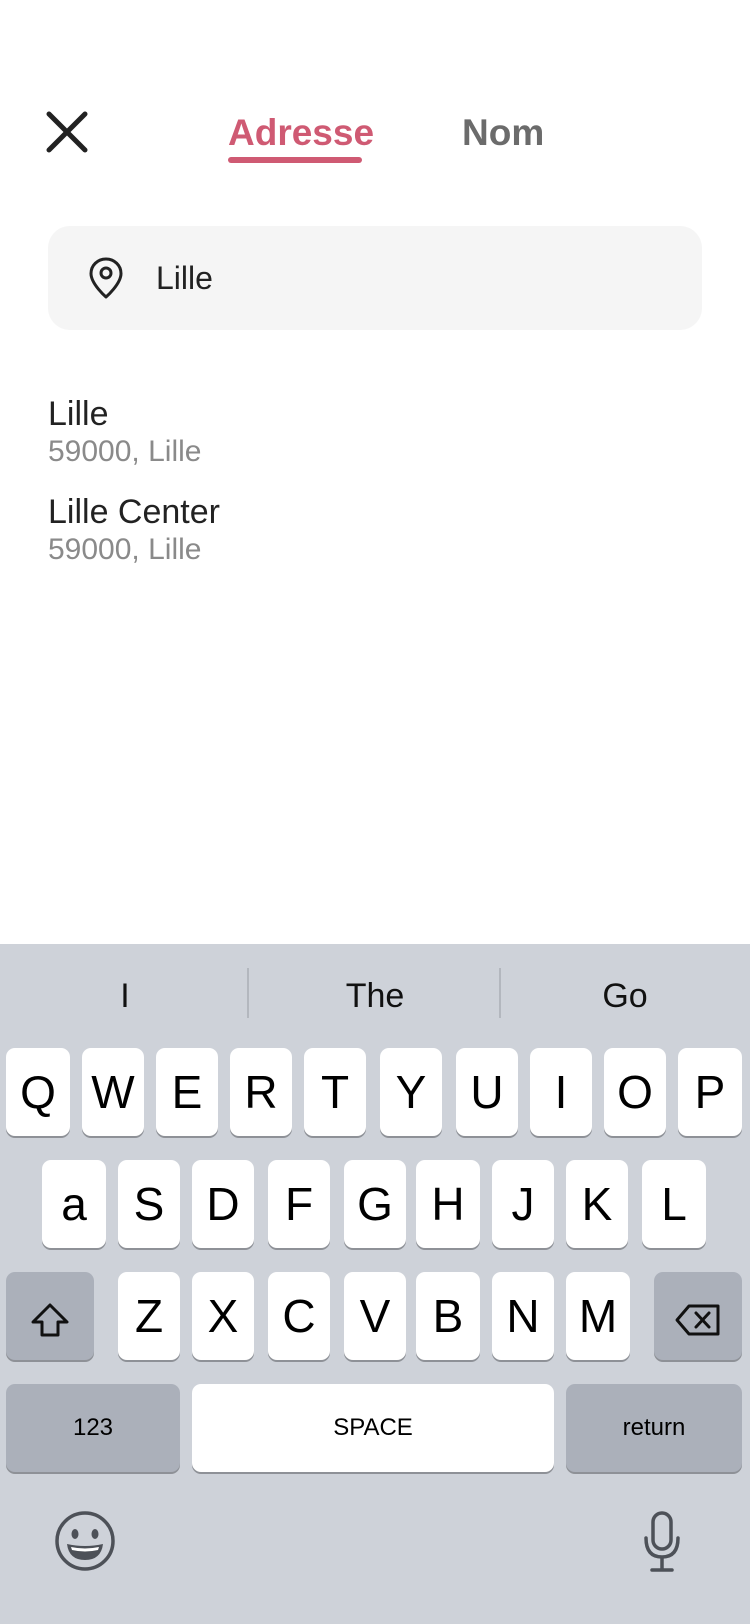 Image resolution: width=750 pixels, height=1624 pixels. I want to click on map-pin-icon, so click(106, 278).